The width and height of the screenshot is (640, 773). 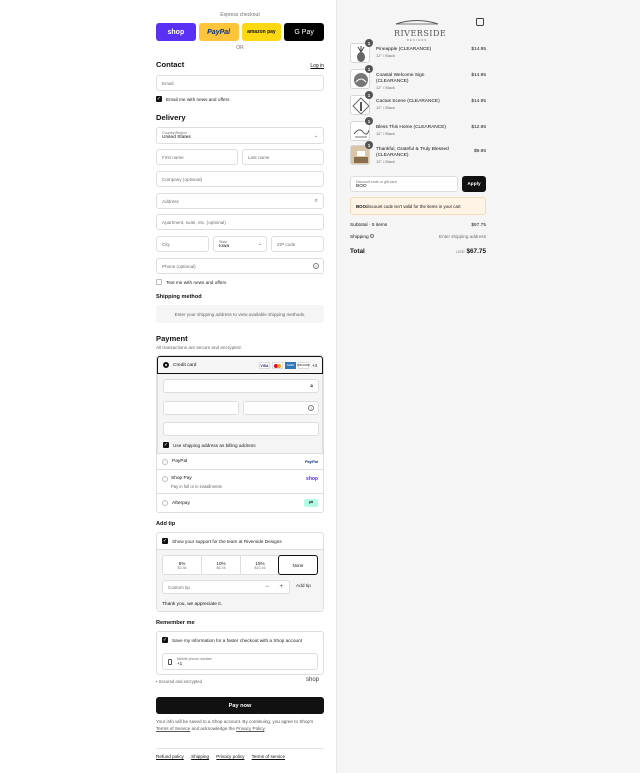 I want to click on total-label: Total, so click(x=357, y=251).